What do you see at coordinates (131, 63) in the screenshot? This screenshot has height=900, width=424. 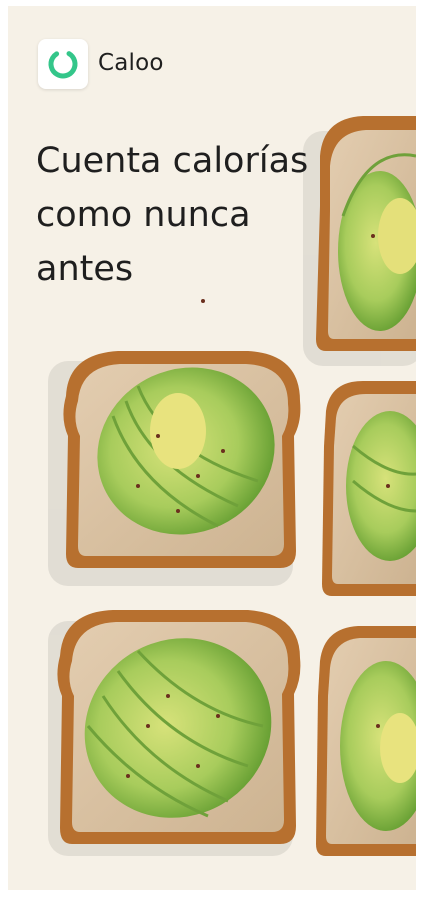 I see `app-name: Caloo` at bounding box center [131, 63].